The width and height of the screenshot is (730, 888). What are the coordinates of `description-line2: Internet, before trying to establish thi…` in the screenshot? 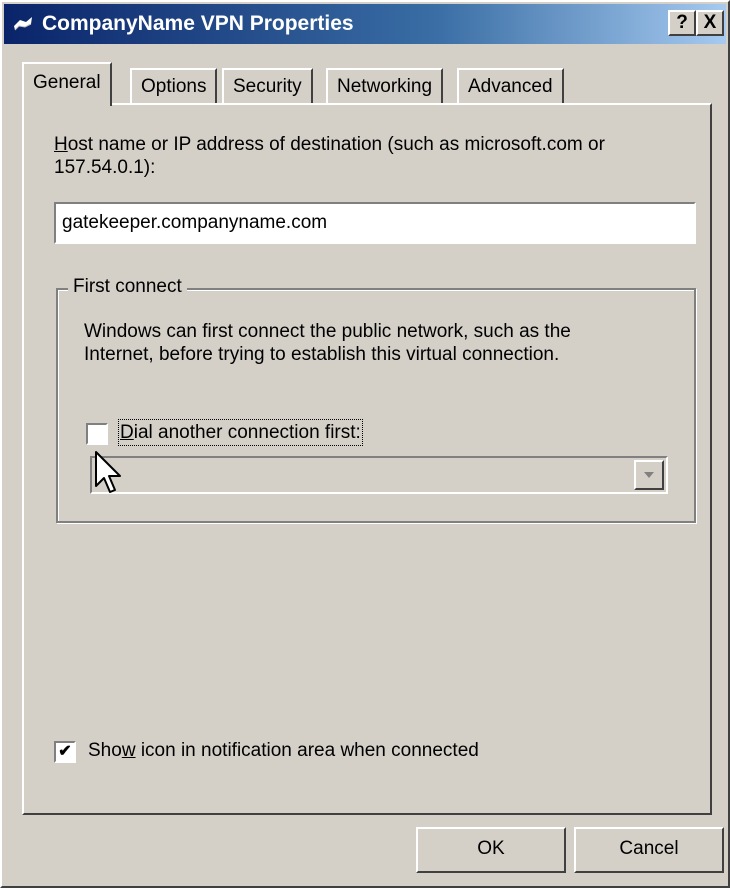 It's located at (322, 354).